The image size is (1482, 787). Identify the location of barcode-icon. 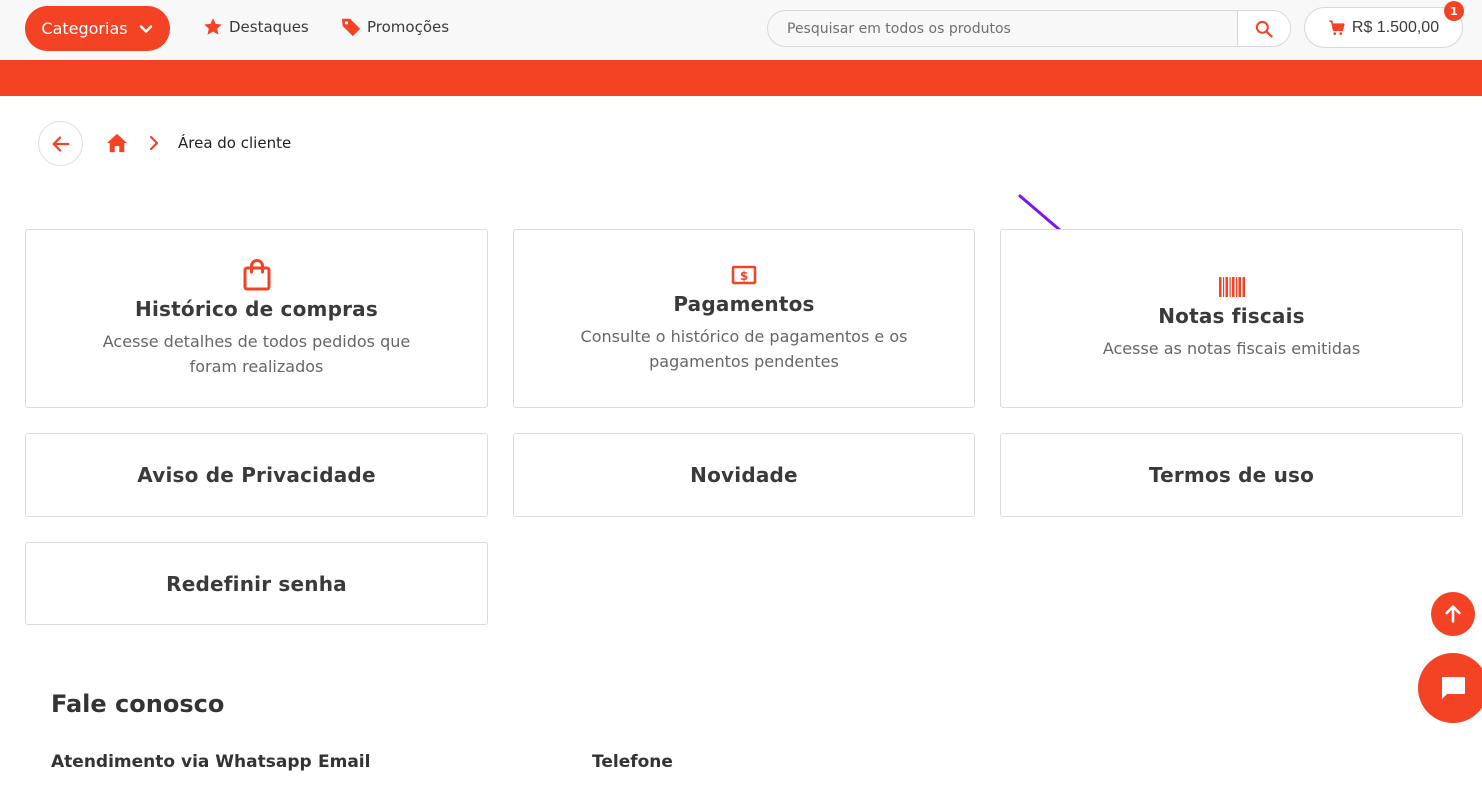
(1232, 287).